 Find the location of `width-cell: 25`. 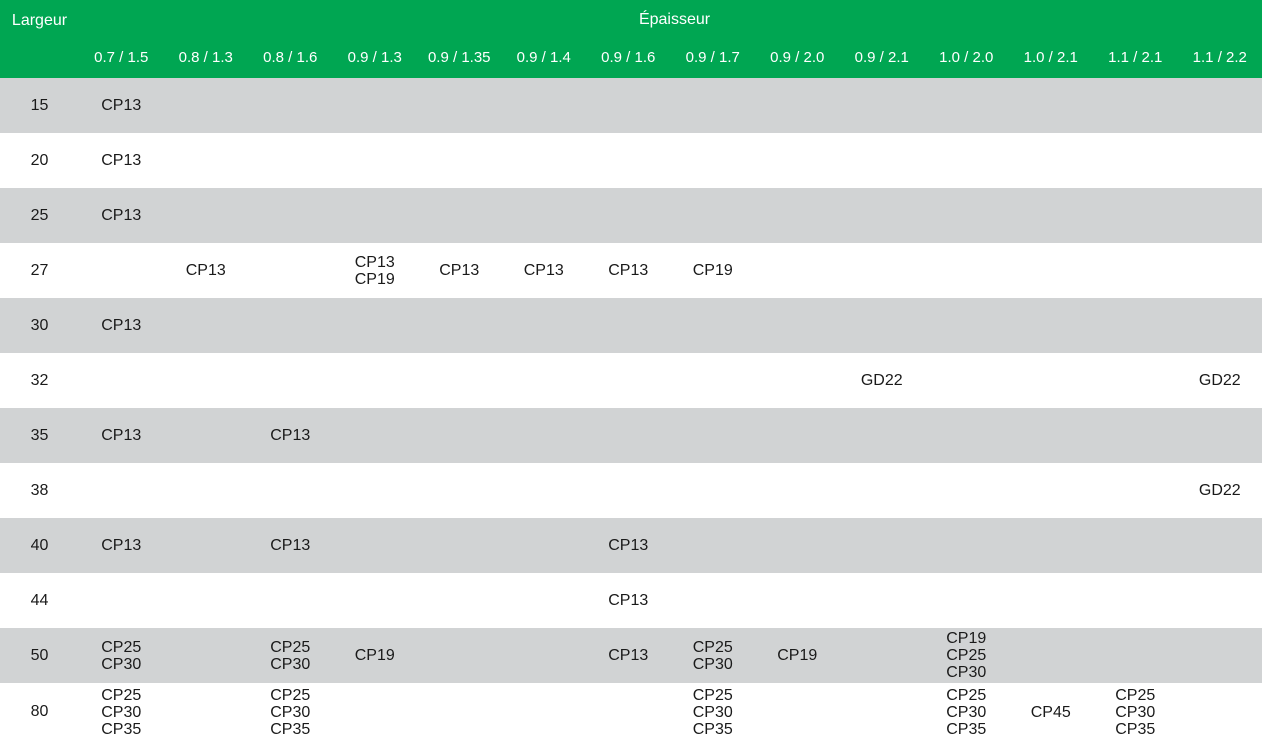

width-cell: 25 is located at coordinates (39, 215).